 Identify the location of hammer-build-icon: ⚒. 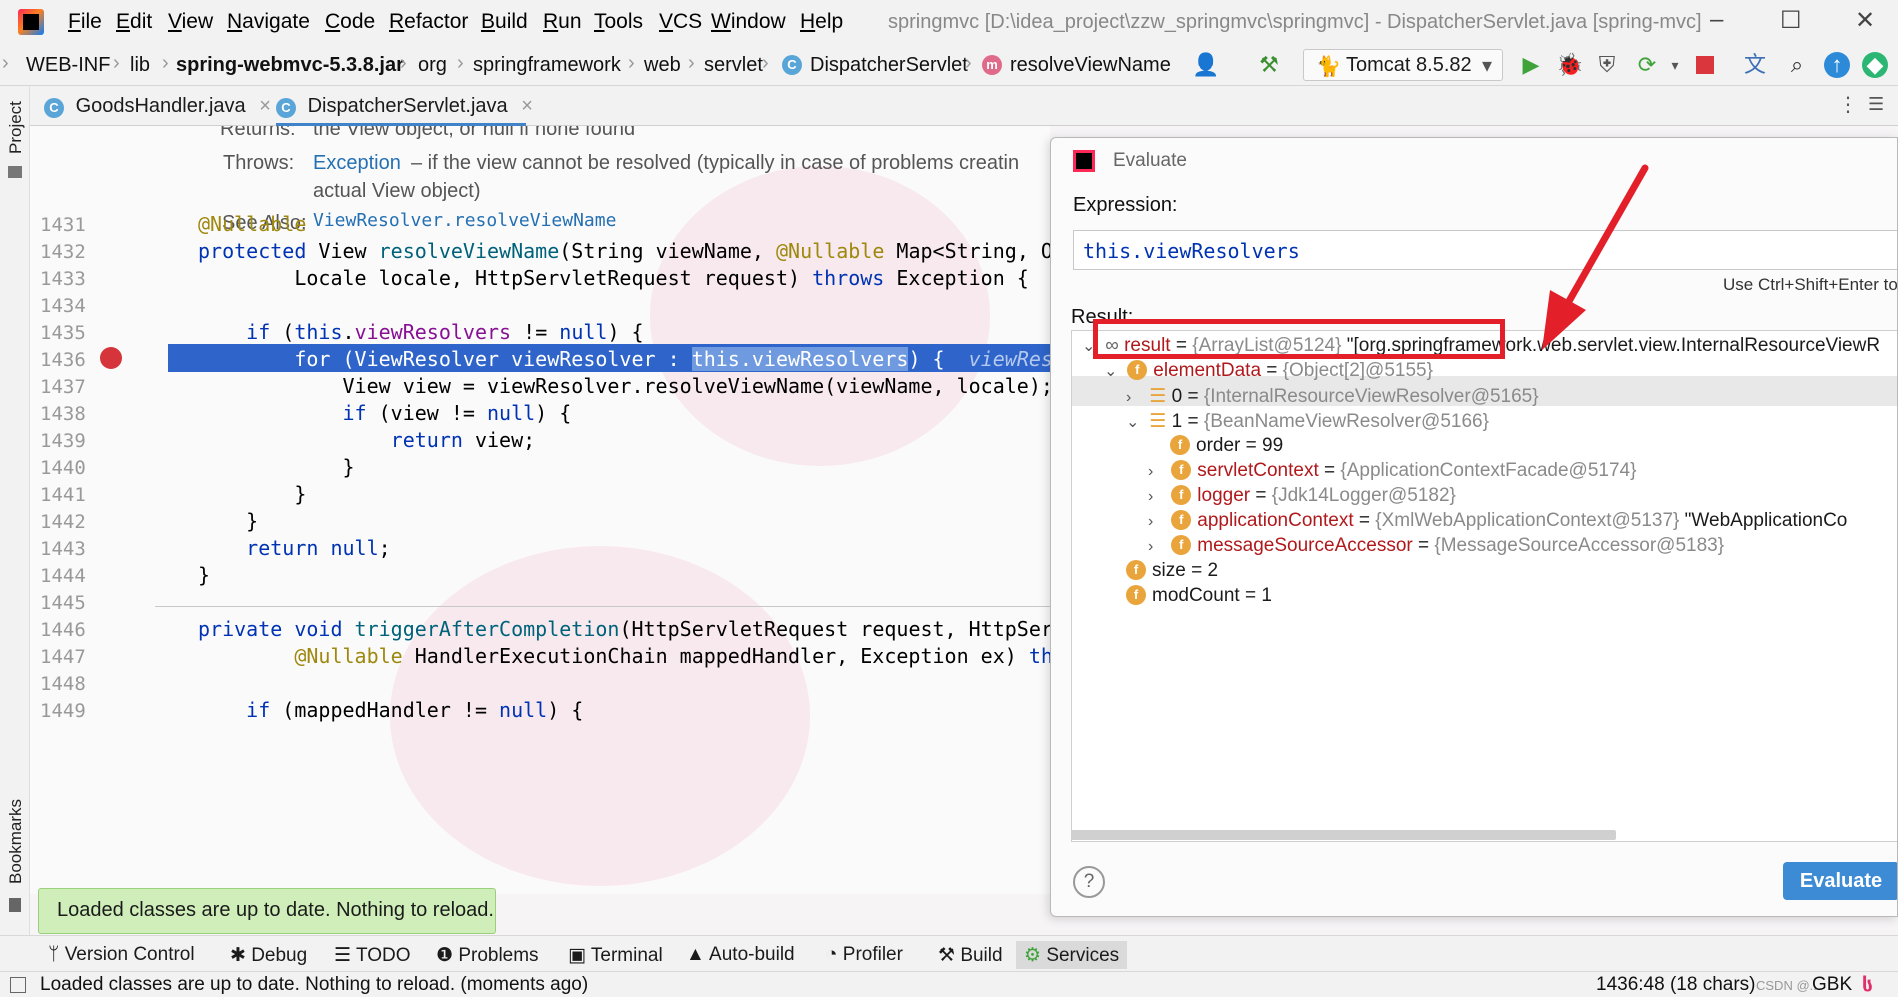
(1269, 65).